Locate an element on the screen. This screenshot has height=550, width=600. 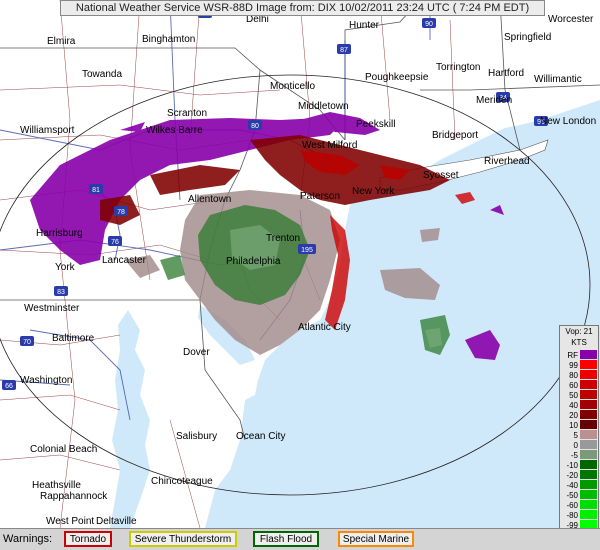
city-label: Binghamton is located at coordinates (168, 39).